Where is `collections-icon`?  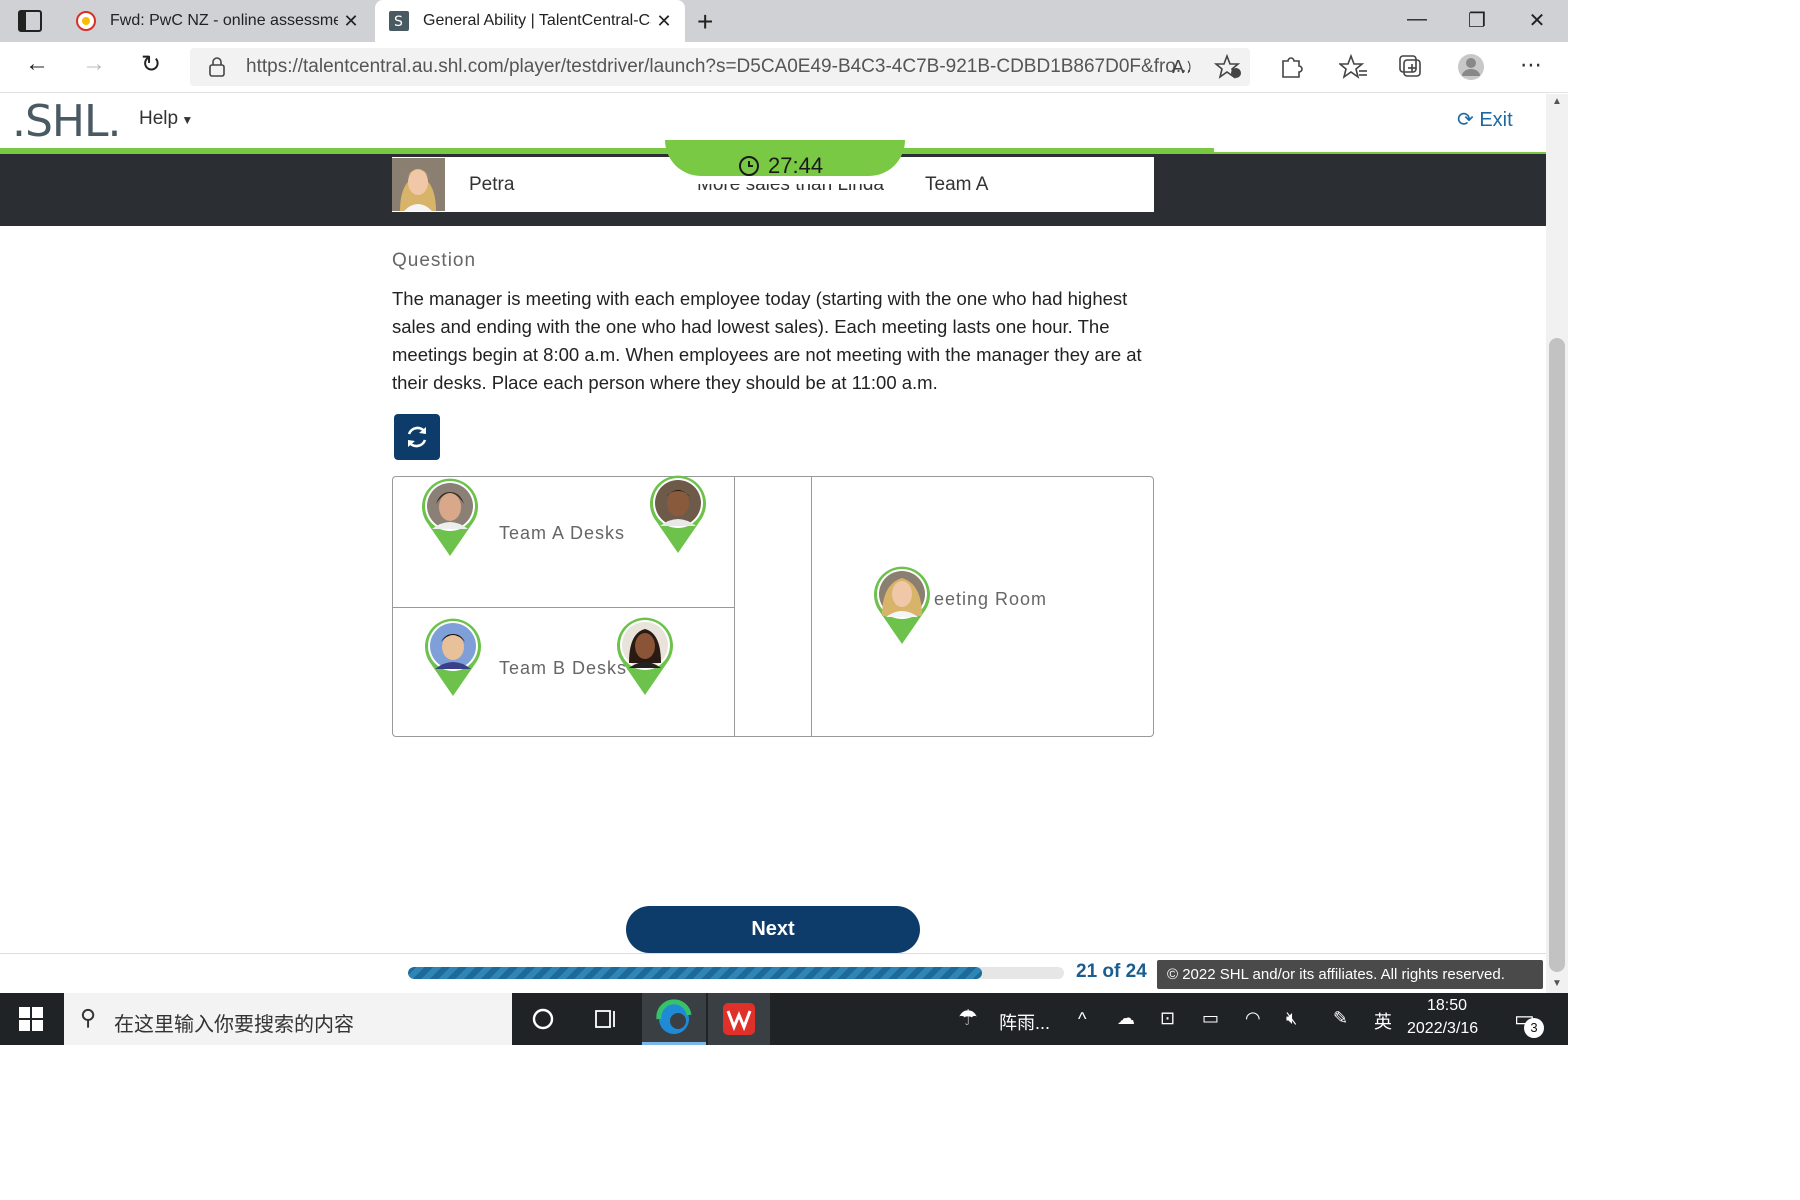 collections-icon is located at coordinates (1412, 67).